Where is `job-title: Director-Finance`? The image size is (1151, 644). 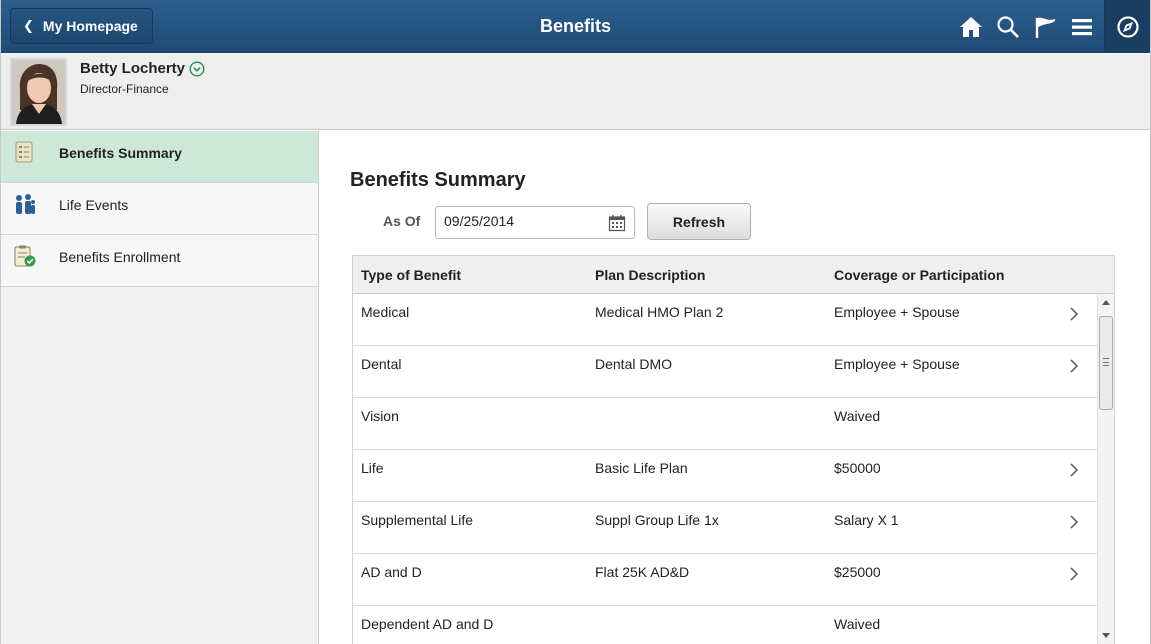
job-title: Director-Finance is located at coordinates (124, 89).